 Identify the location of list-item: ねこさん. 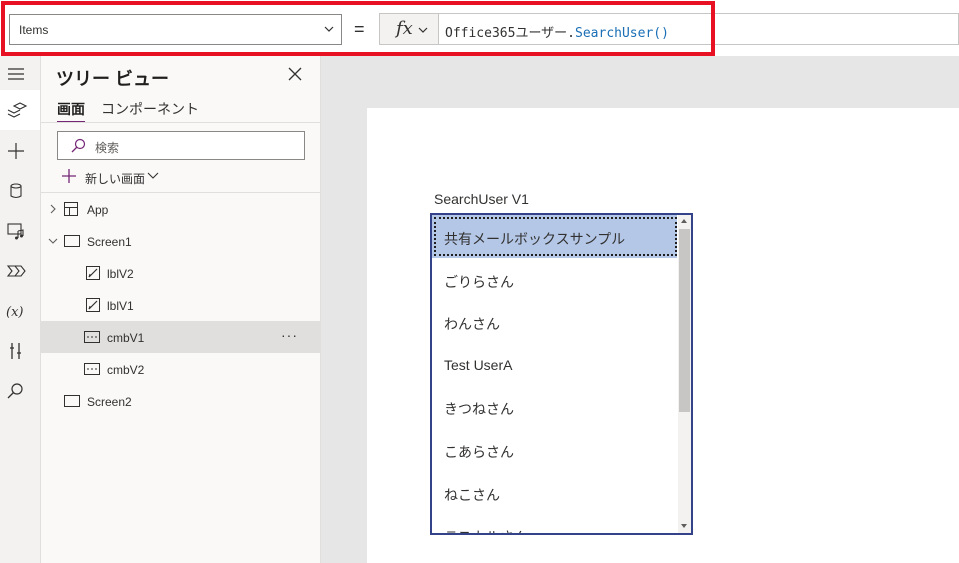
(554, 492).